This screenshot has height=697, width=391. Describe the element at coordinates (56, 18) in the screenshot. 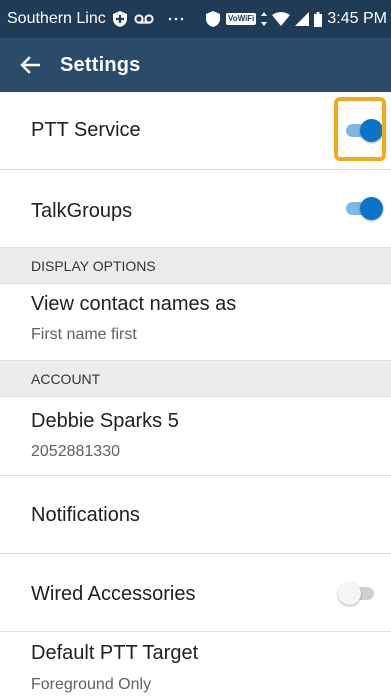

I see `carrier-name: Southern Linc` at that location.